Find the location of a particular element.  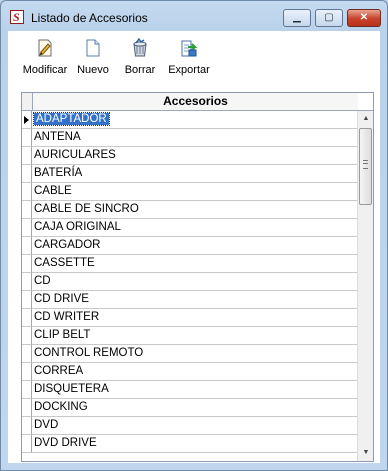

grip-icon is located at coordinates (365, 164).